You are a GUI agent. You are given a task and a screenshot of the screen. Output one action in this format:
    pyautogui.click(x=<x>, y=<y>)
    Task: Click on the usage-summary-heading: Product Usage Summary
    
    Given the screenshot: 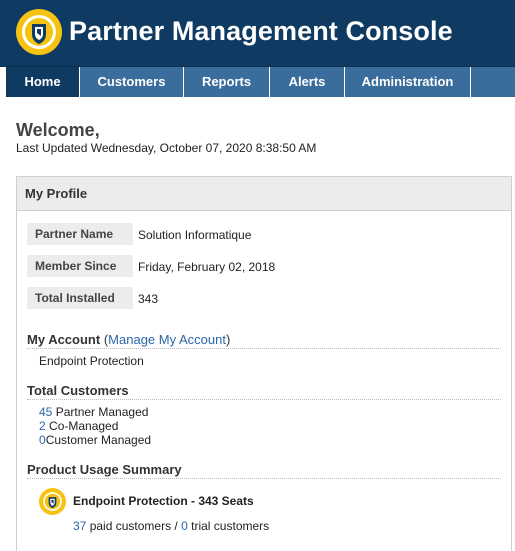 What is the action you would take?
    pyautogui.click(x=264, y=470)
    